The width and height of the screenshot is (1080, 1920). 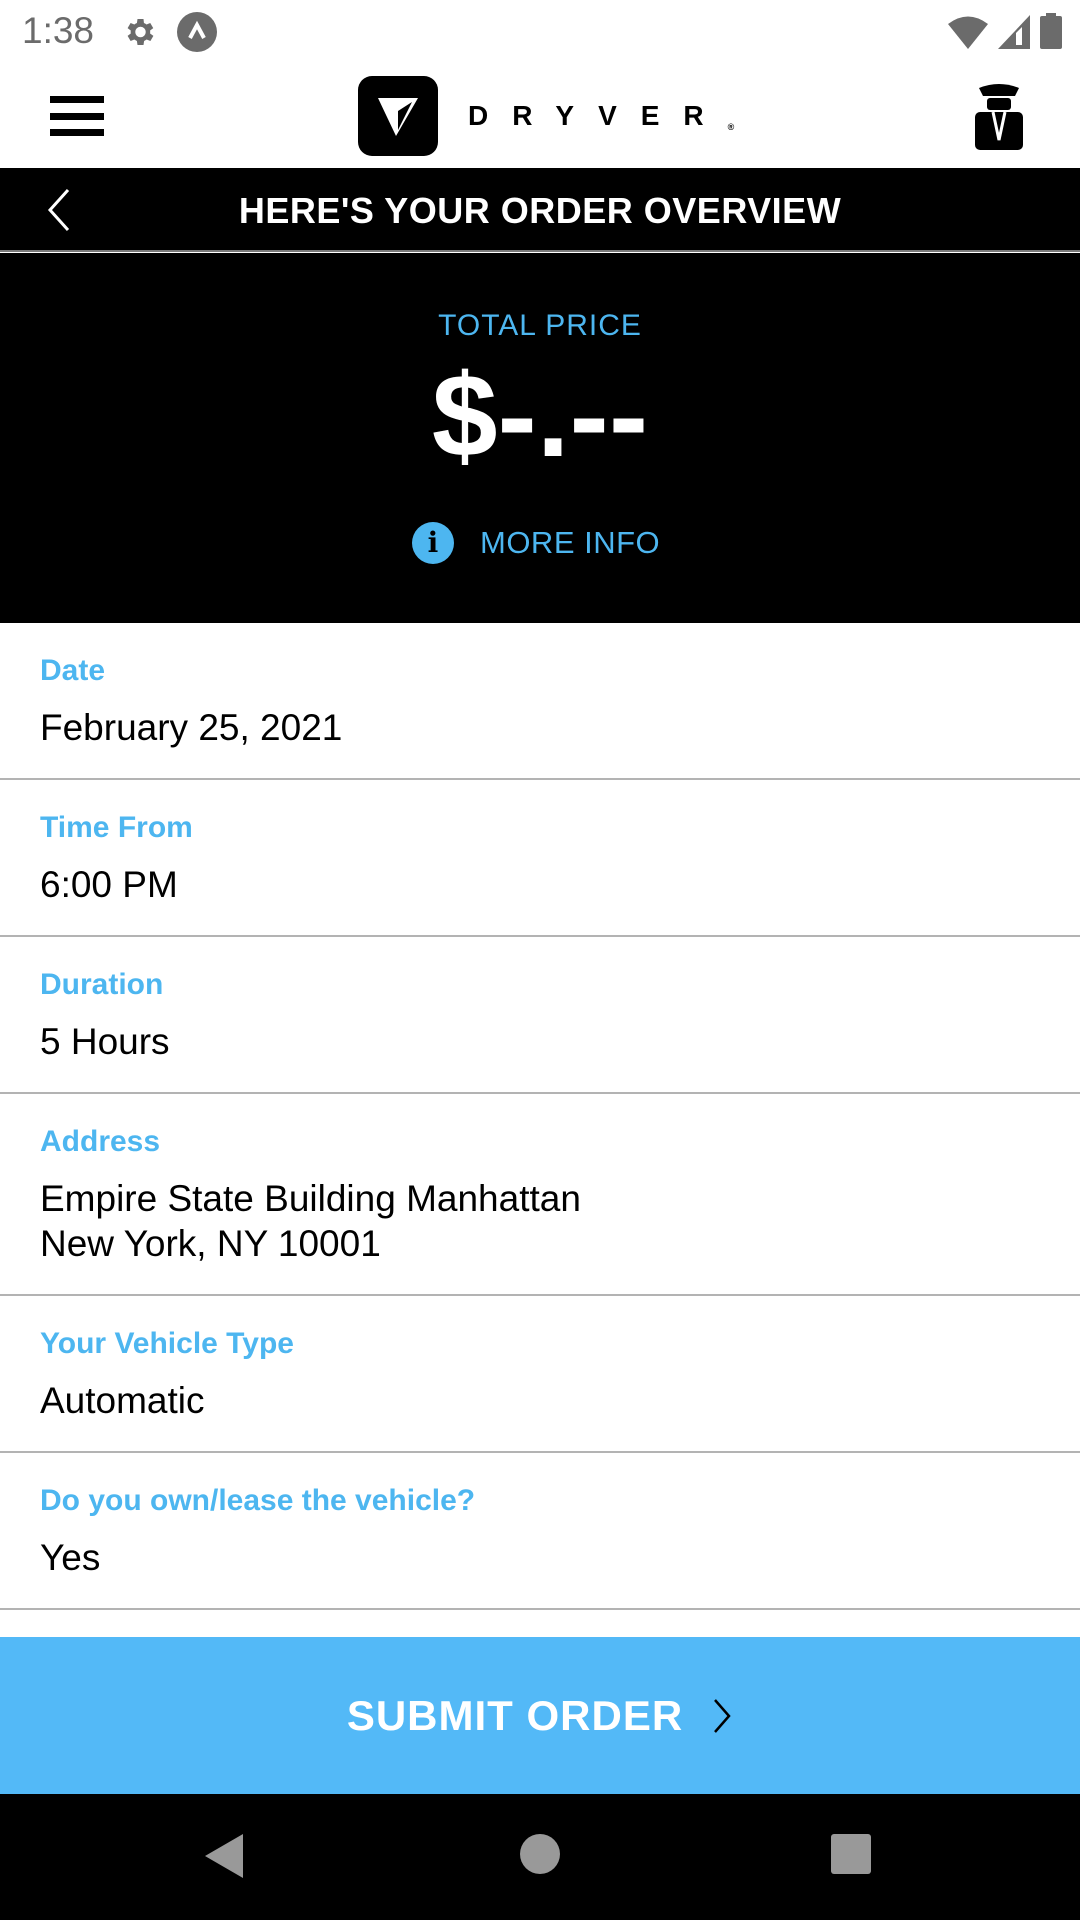 What do you see at coordinates (140, 32) in the screenshot?
I see `gear-icon` at bounding box center [140, 32].